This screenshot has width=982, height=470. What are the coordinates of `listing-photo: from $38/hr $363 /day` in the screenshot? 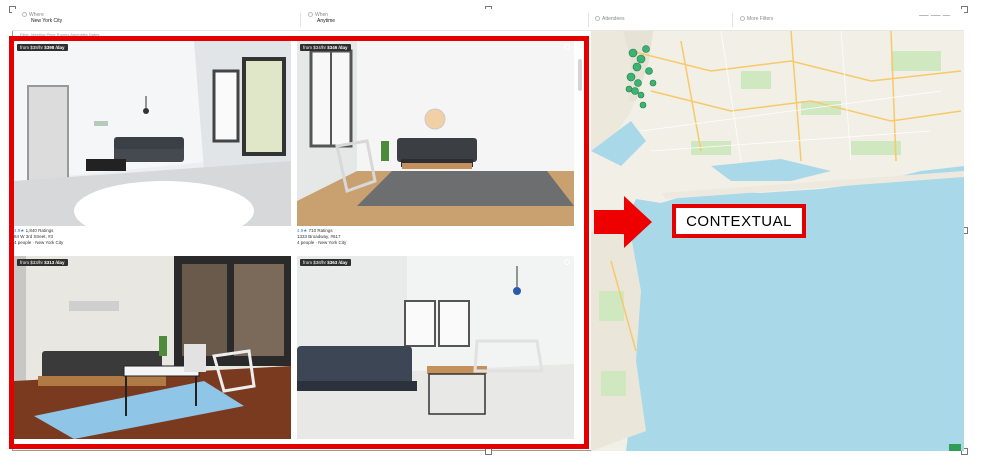 It's located at (435, 347).